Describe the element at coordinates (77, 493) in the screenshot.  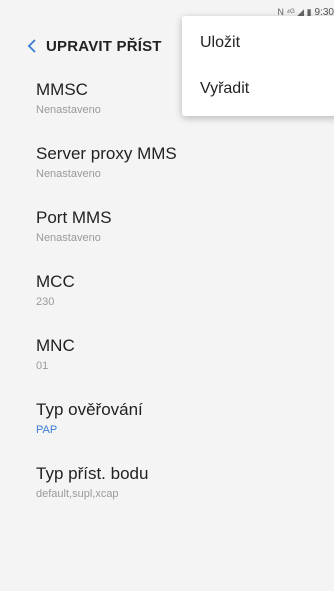
I see `setting-value: default,supl,xcap` at that location.